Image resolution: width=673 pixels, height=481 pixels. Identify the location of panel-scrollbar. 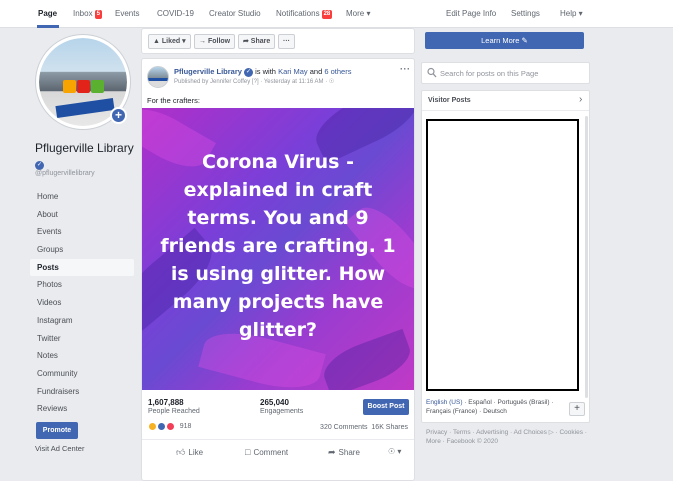
(586, 257).